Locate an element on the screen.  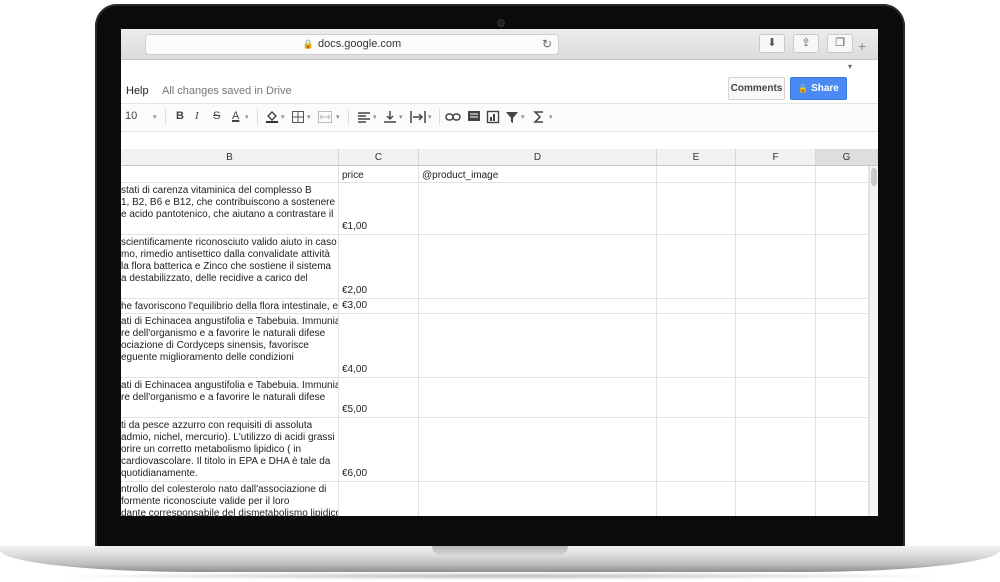
share-lock-icon: 🔒 is located at coordinates (803, 88).